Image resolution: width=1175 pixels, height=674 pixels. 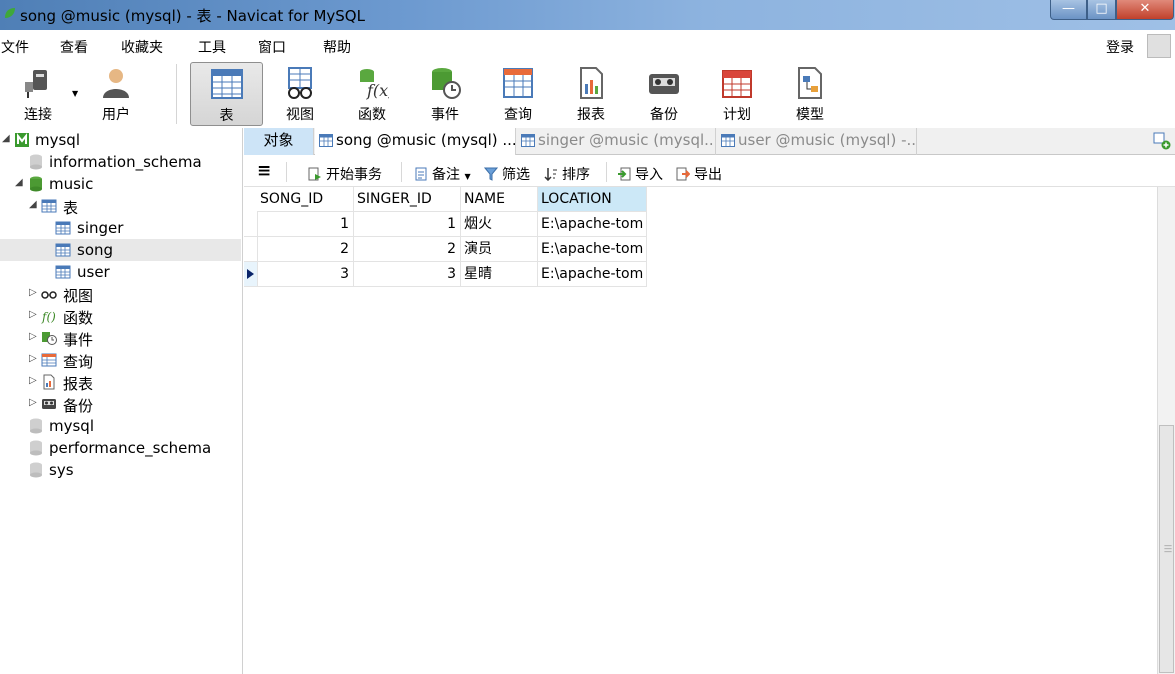 What do you see at coordinates (305, 224) in the screenshot?
I see `cell-song-id: 1` at bounding box center [305, 224].